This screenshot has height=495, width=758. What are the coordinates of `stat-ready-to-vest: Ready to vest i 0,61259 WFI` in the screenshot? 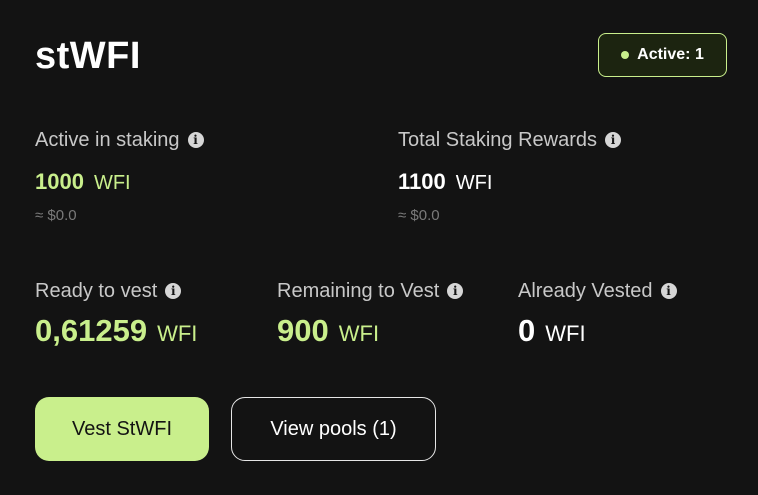 It's located at (116, 314).